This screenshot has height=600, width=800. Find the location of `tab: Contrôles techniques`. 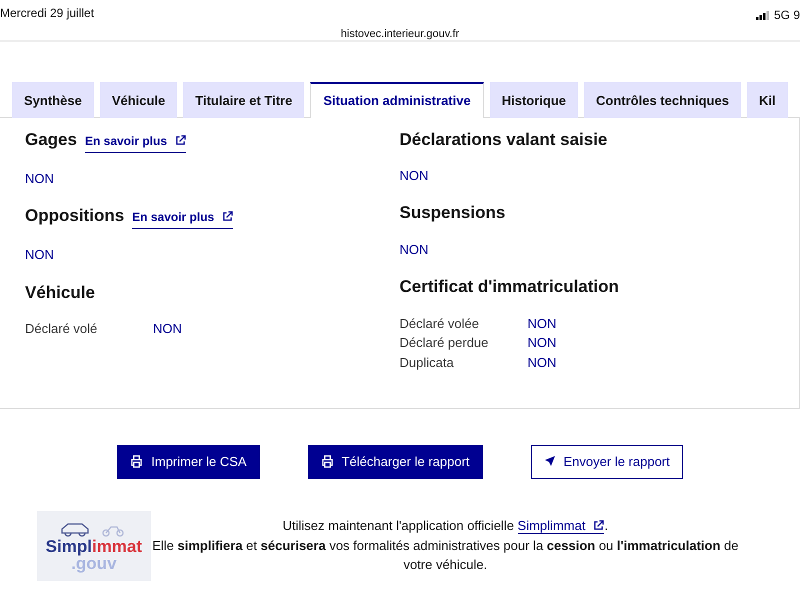

tab: Contrôles techniques is located at coordinates (662, 100).